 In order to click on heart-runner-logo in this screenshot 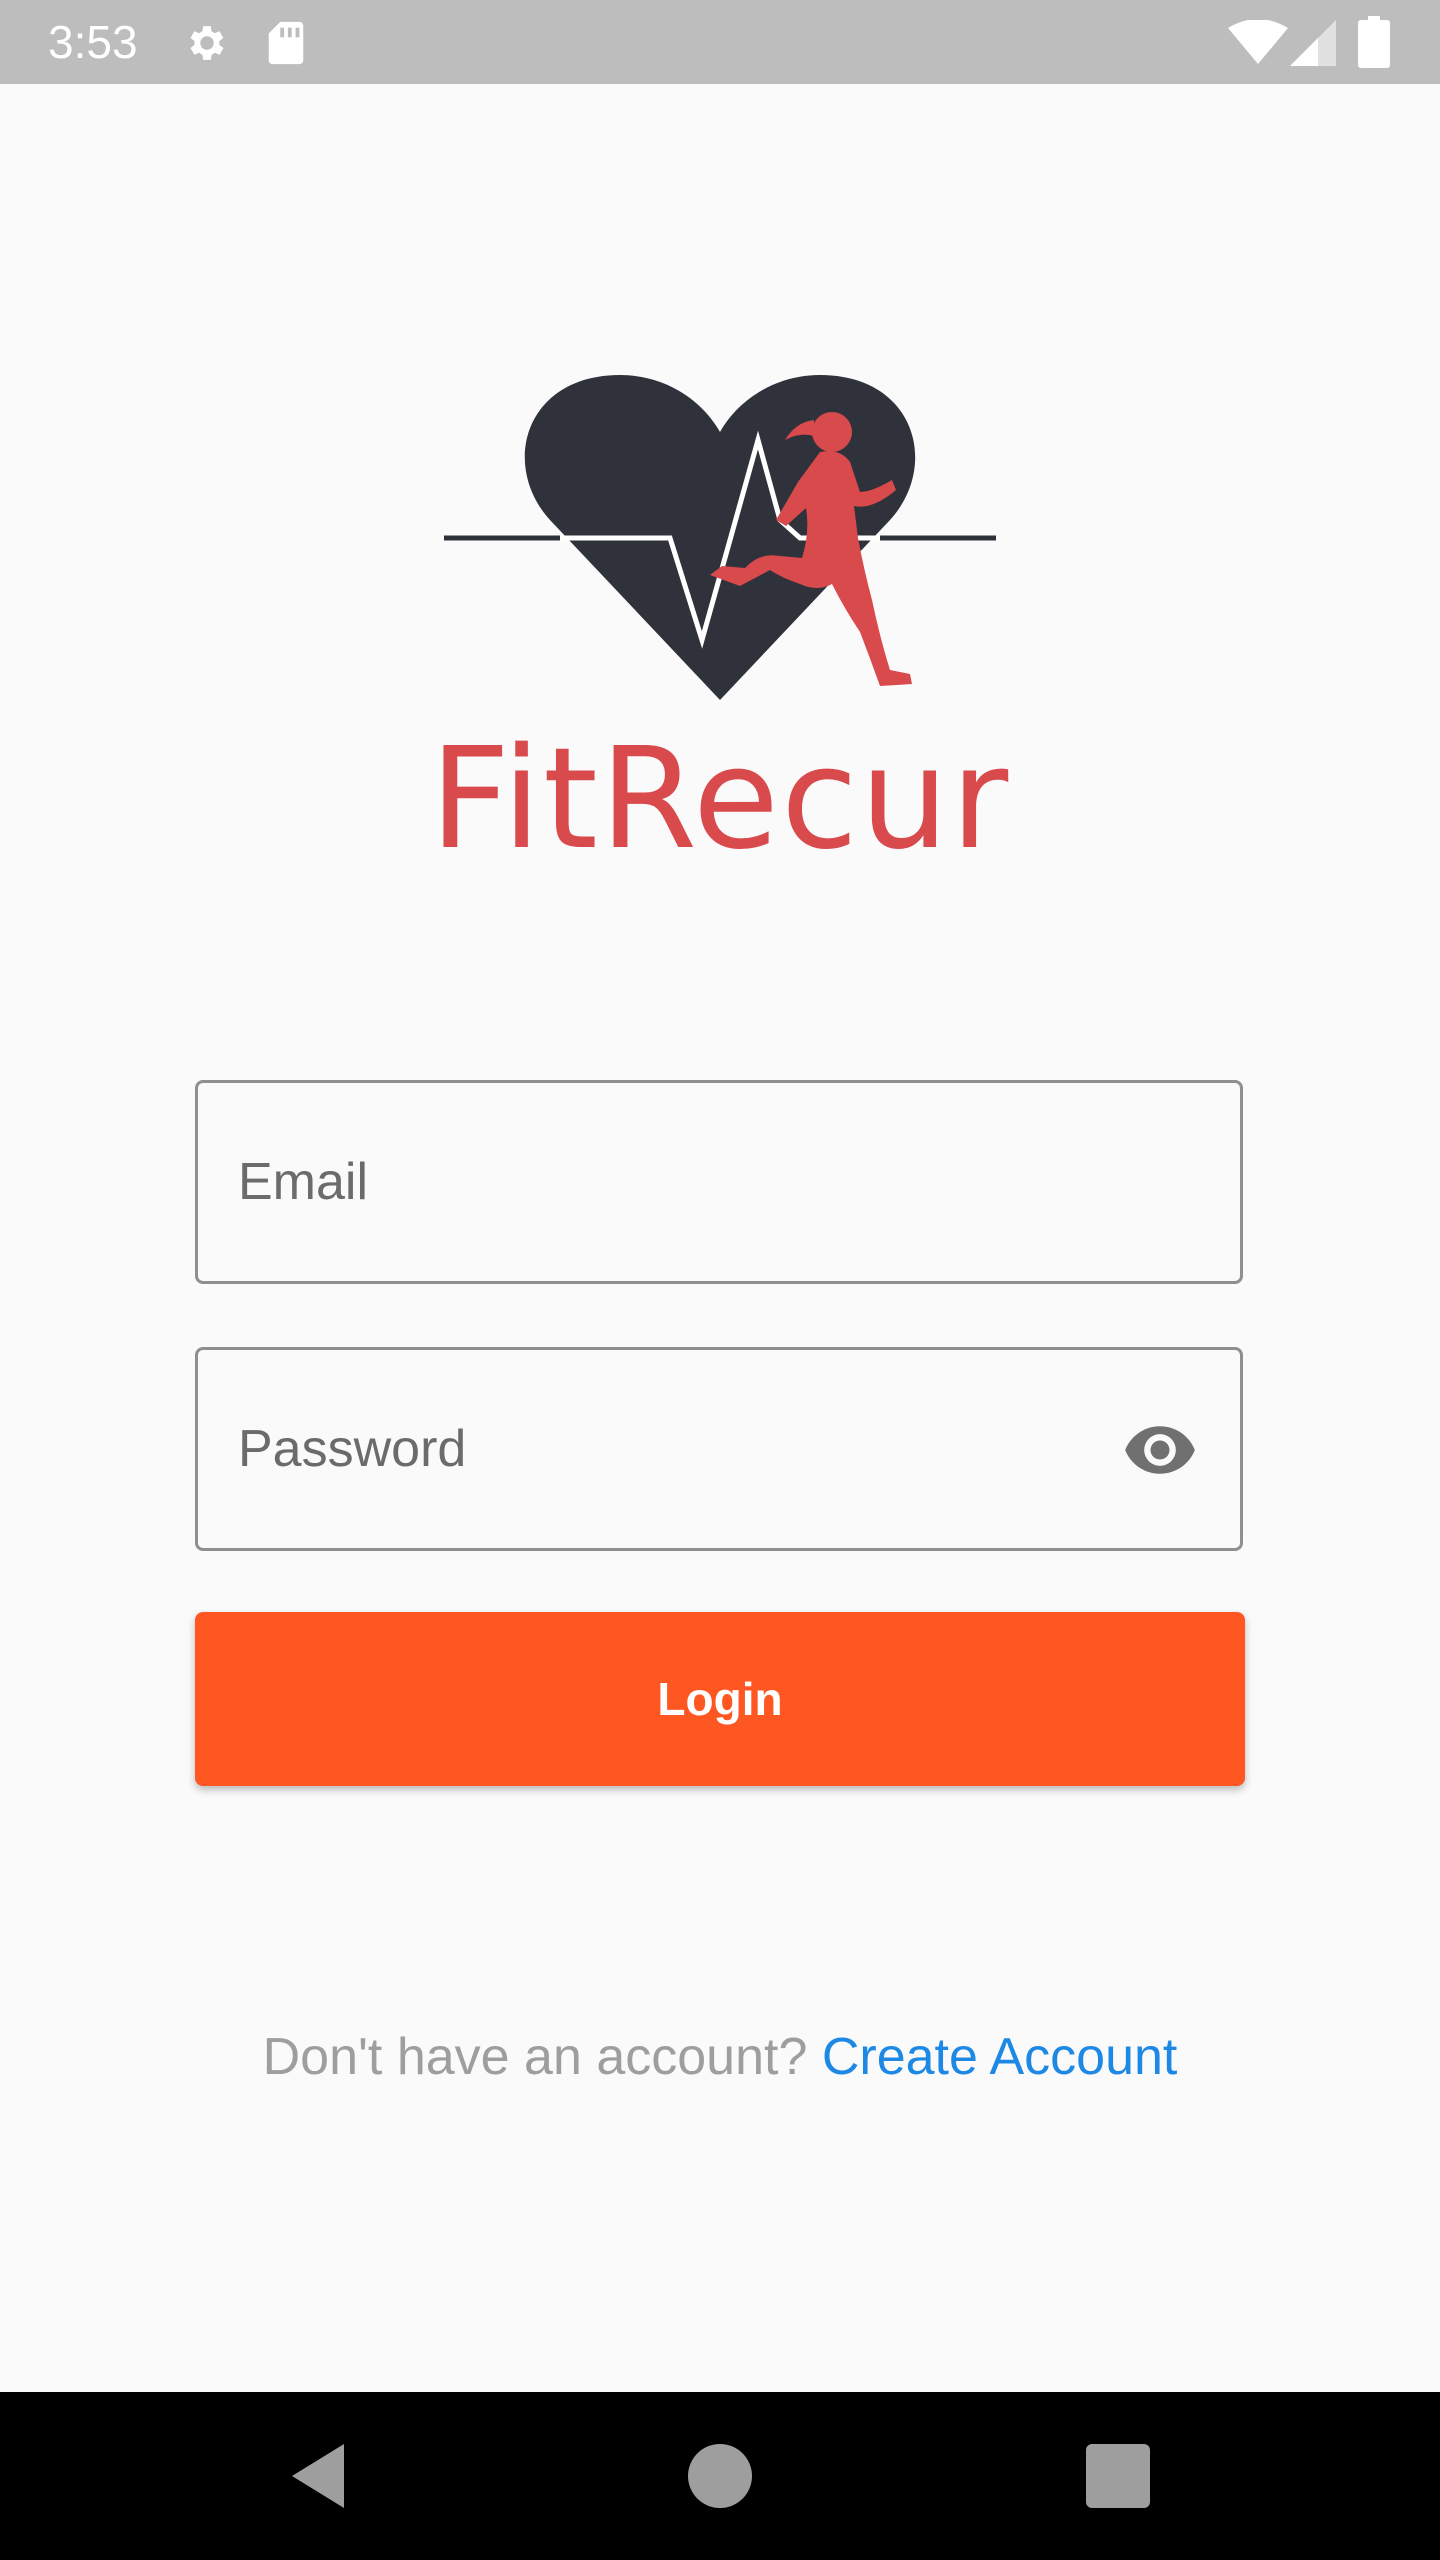, I will do `click(720, 537)`.